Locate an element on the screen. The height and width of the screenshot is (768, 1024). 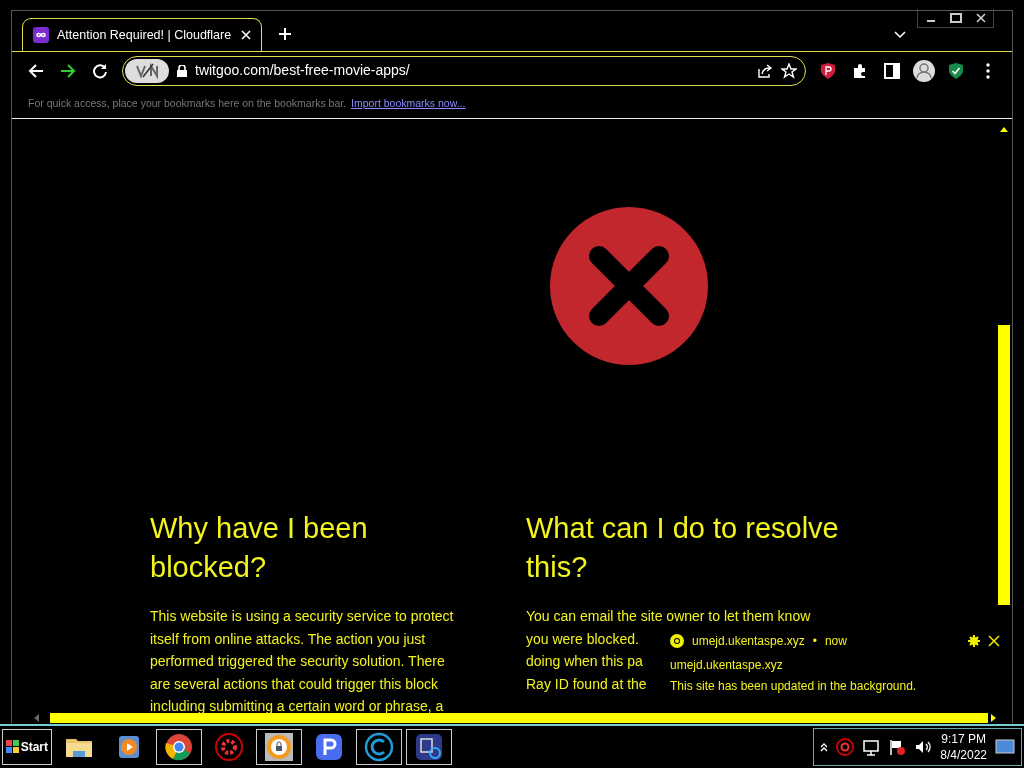
infinity-icon is located at coordinates (41, 35).